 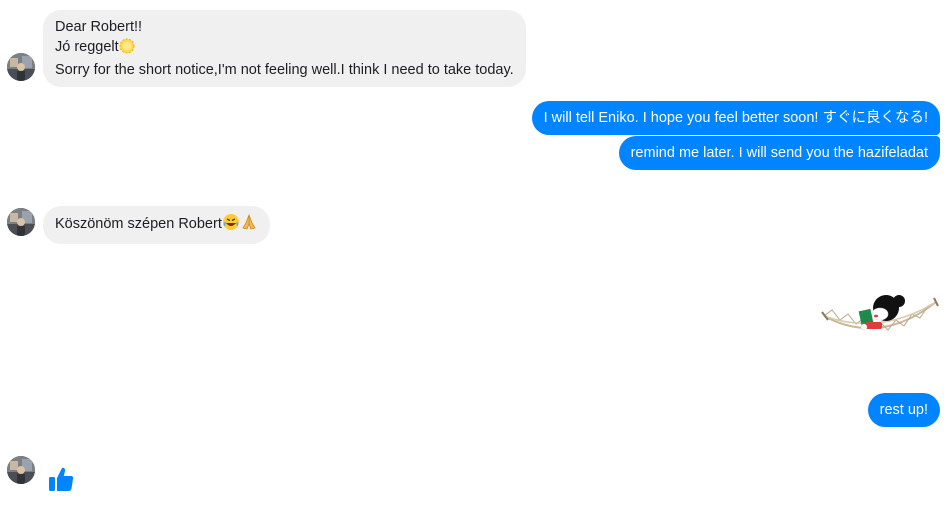 I want to click on message-text: rest up!, so click(x=903, y=410).